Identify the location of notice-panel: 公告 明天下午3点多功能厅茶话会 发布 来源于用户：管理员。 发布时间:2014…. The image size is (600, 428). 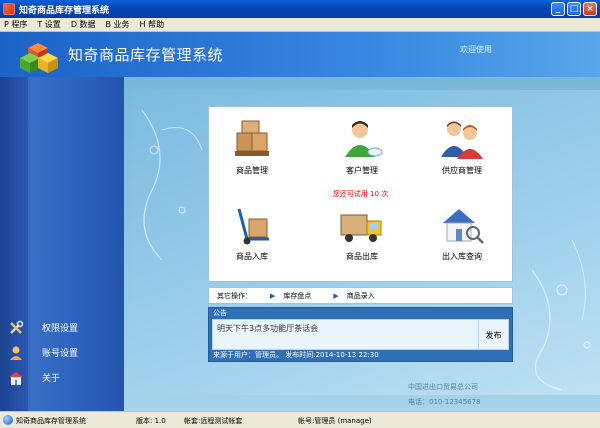
(360, 334).